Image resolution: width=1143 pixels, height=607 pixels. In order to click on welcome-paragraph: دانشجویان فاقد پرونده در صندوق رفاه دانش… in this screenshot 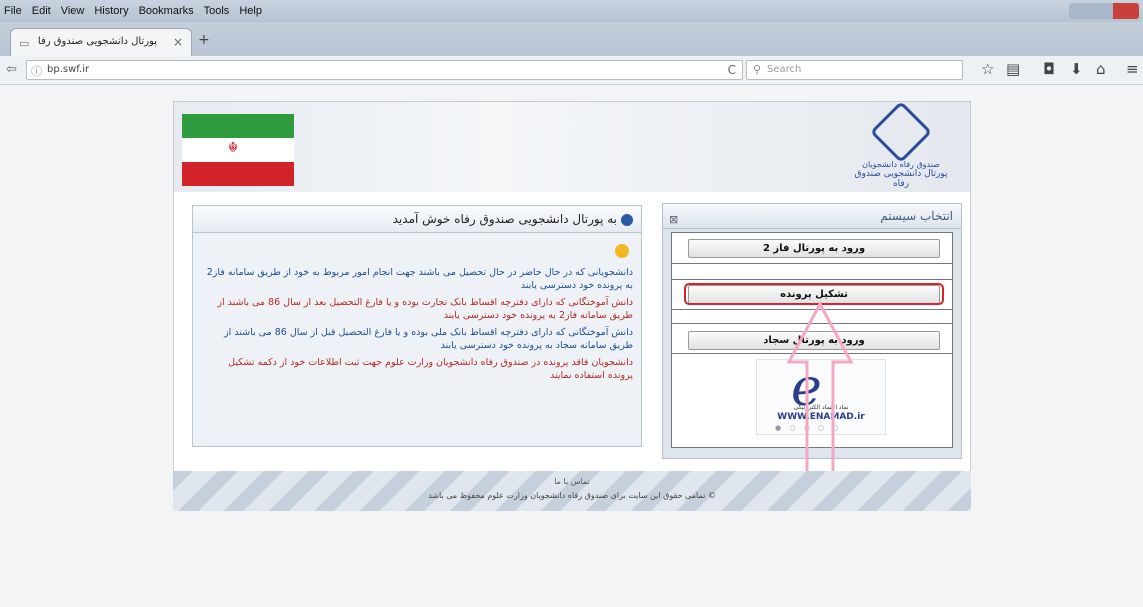, I will do `click(430, 369)`.